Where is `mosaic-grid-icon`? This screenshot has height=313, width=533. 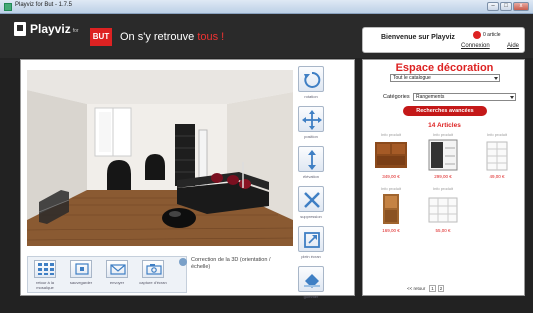 mosaic-grid-icon is located at coordinates (46, 269).